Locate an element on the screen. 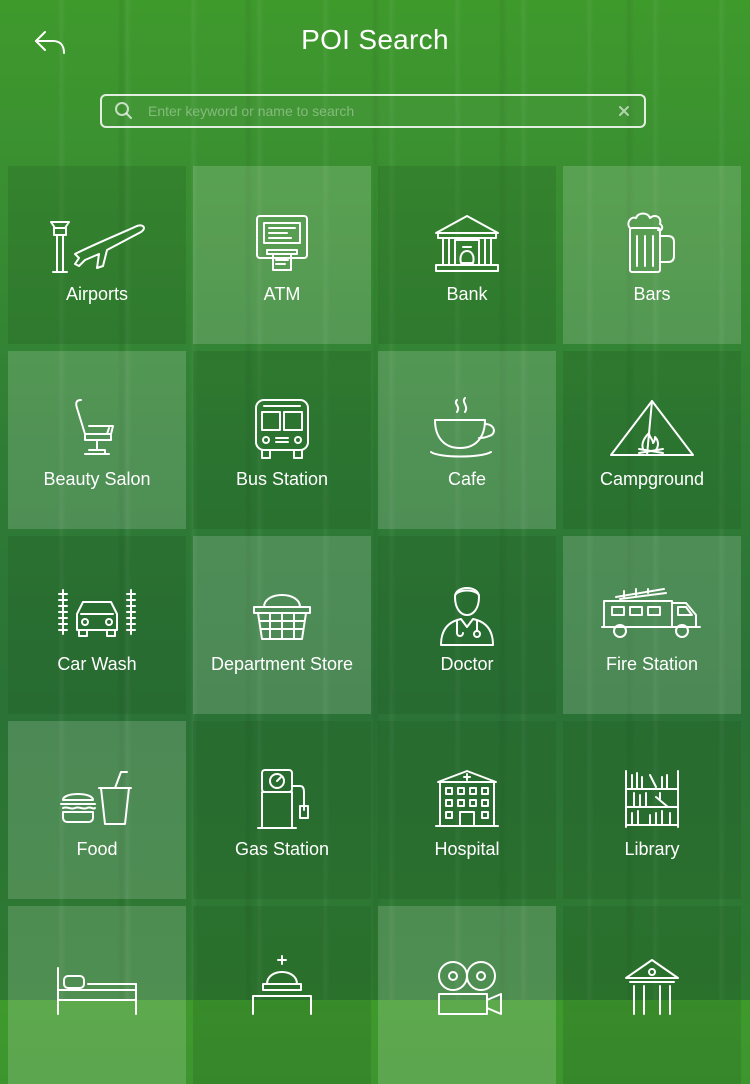 This screenshot has height=1084, width=750. category-tile-food: Food is located at coordinates (97, 810).